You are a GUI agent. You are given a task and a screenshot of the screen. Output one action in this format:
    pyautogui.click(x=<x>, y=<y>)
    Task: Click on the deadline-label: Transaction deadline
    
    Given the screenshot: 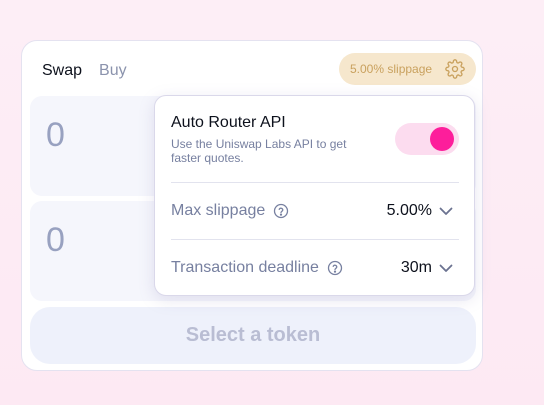 What is the action you would take?
    pyautogui.click(x=245, y=267)
    